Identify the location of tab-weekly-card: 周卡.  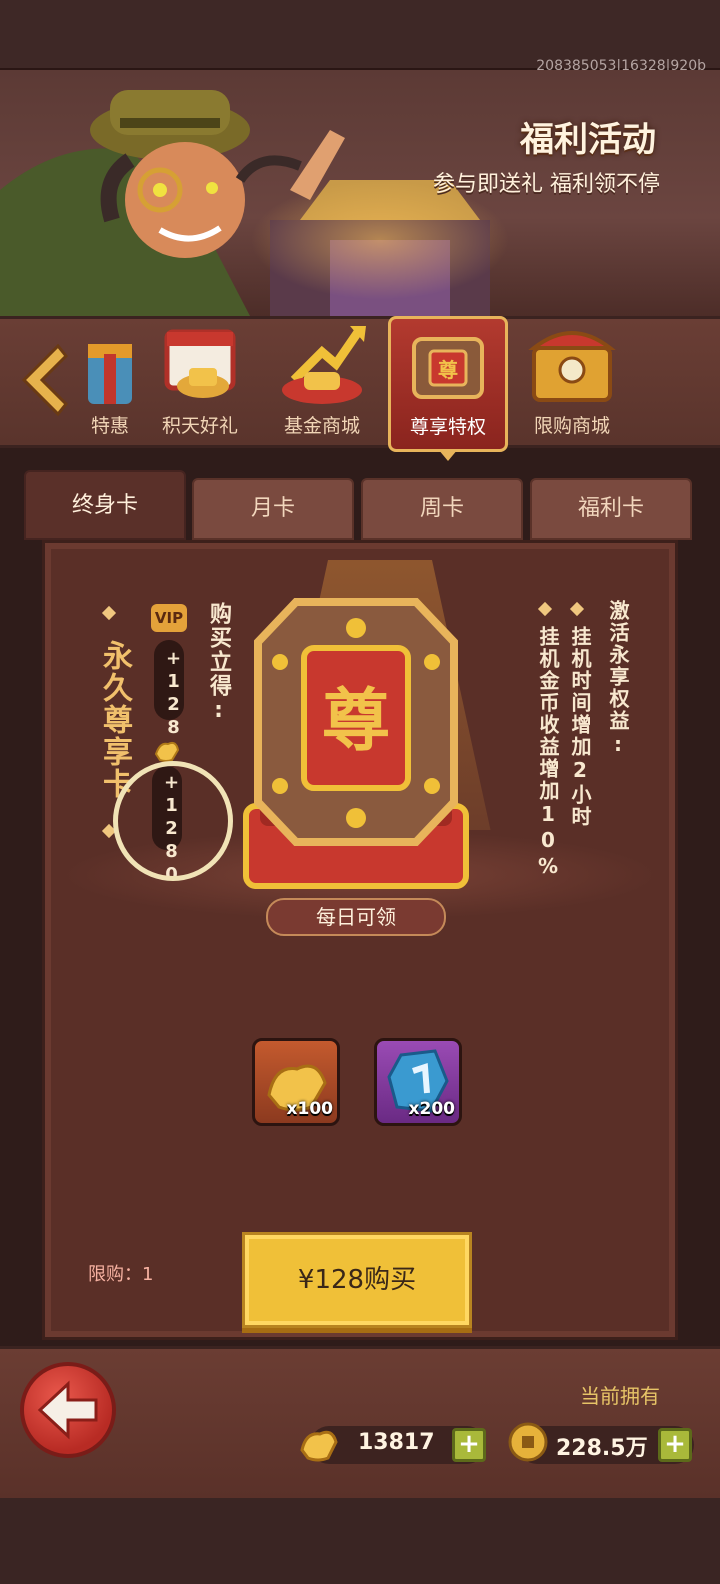
(442, 509).